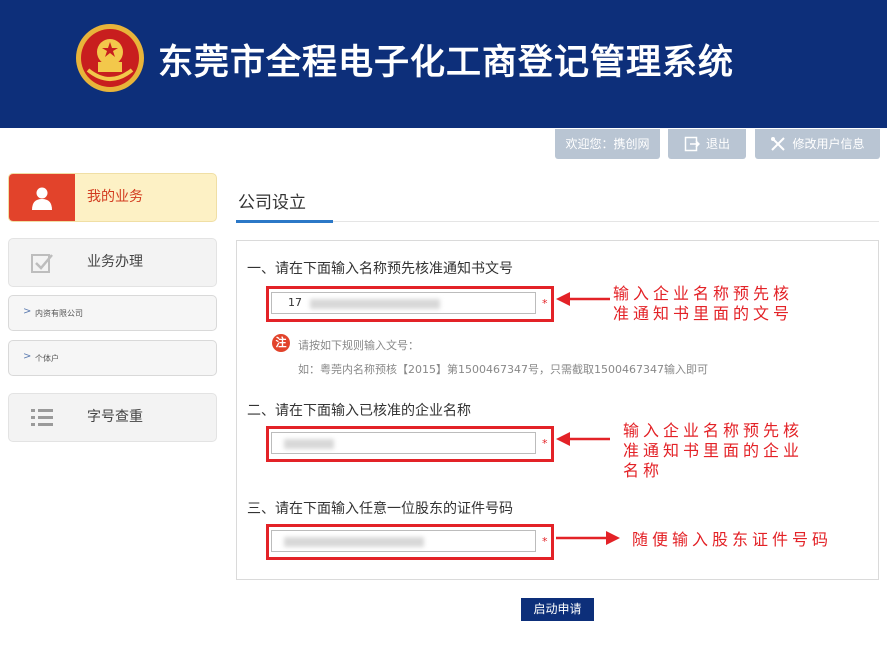 Image resolution: width=887 pixels, height=645 pixels. Describe the element at coordinates (380, 509) in the screenshot. I see `step3-label: 三、请在下面输入任意一位股东的证件号码` at that location.